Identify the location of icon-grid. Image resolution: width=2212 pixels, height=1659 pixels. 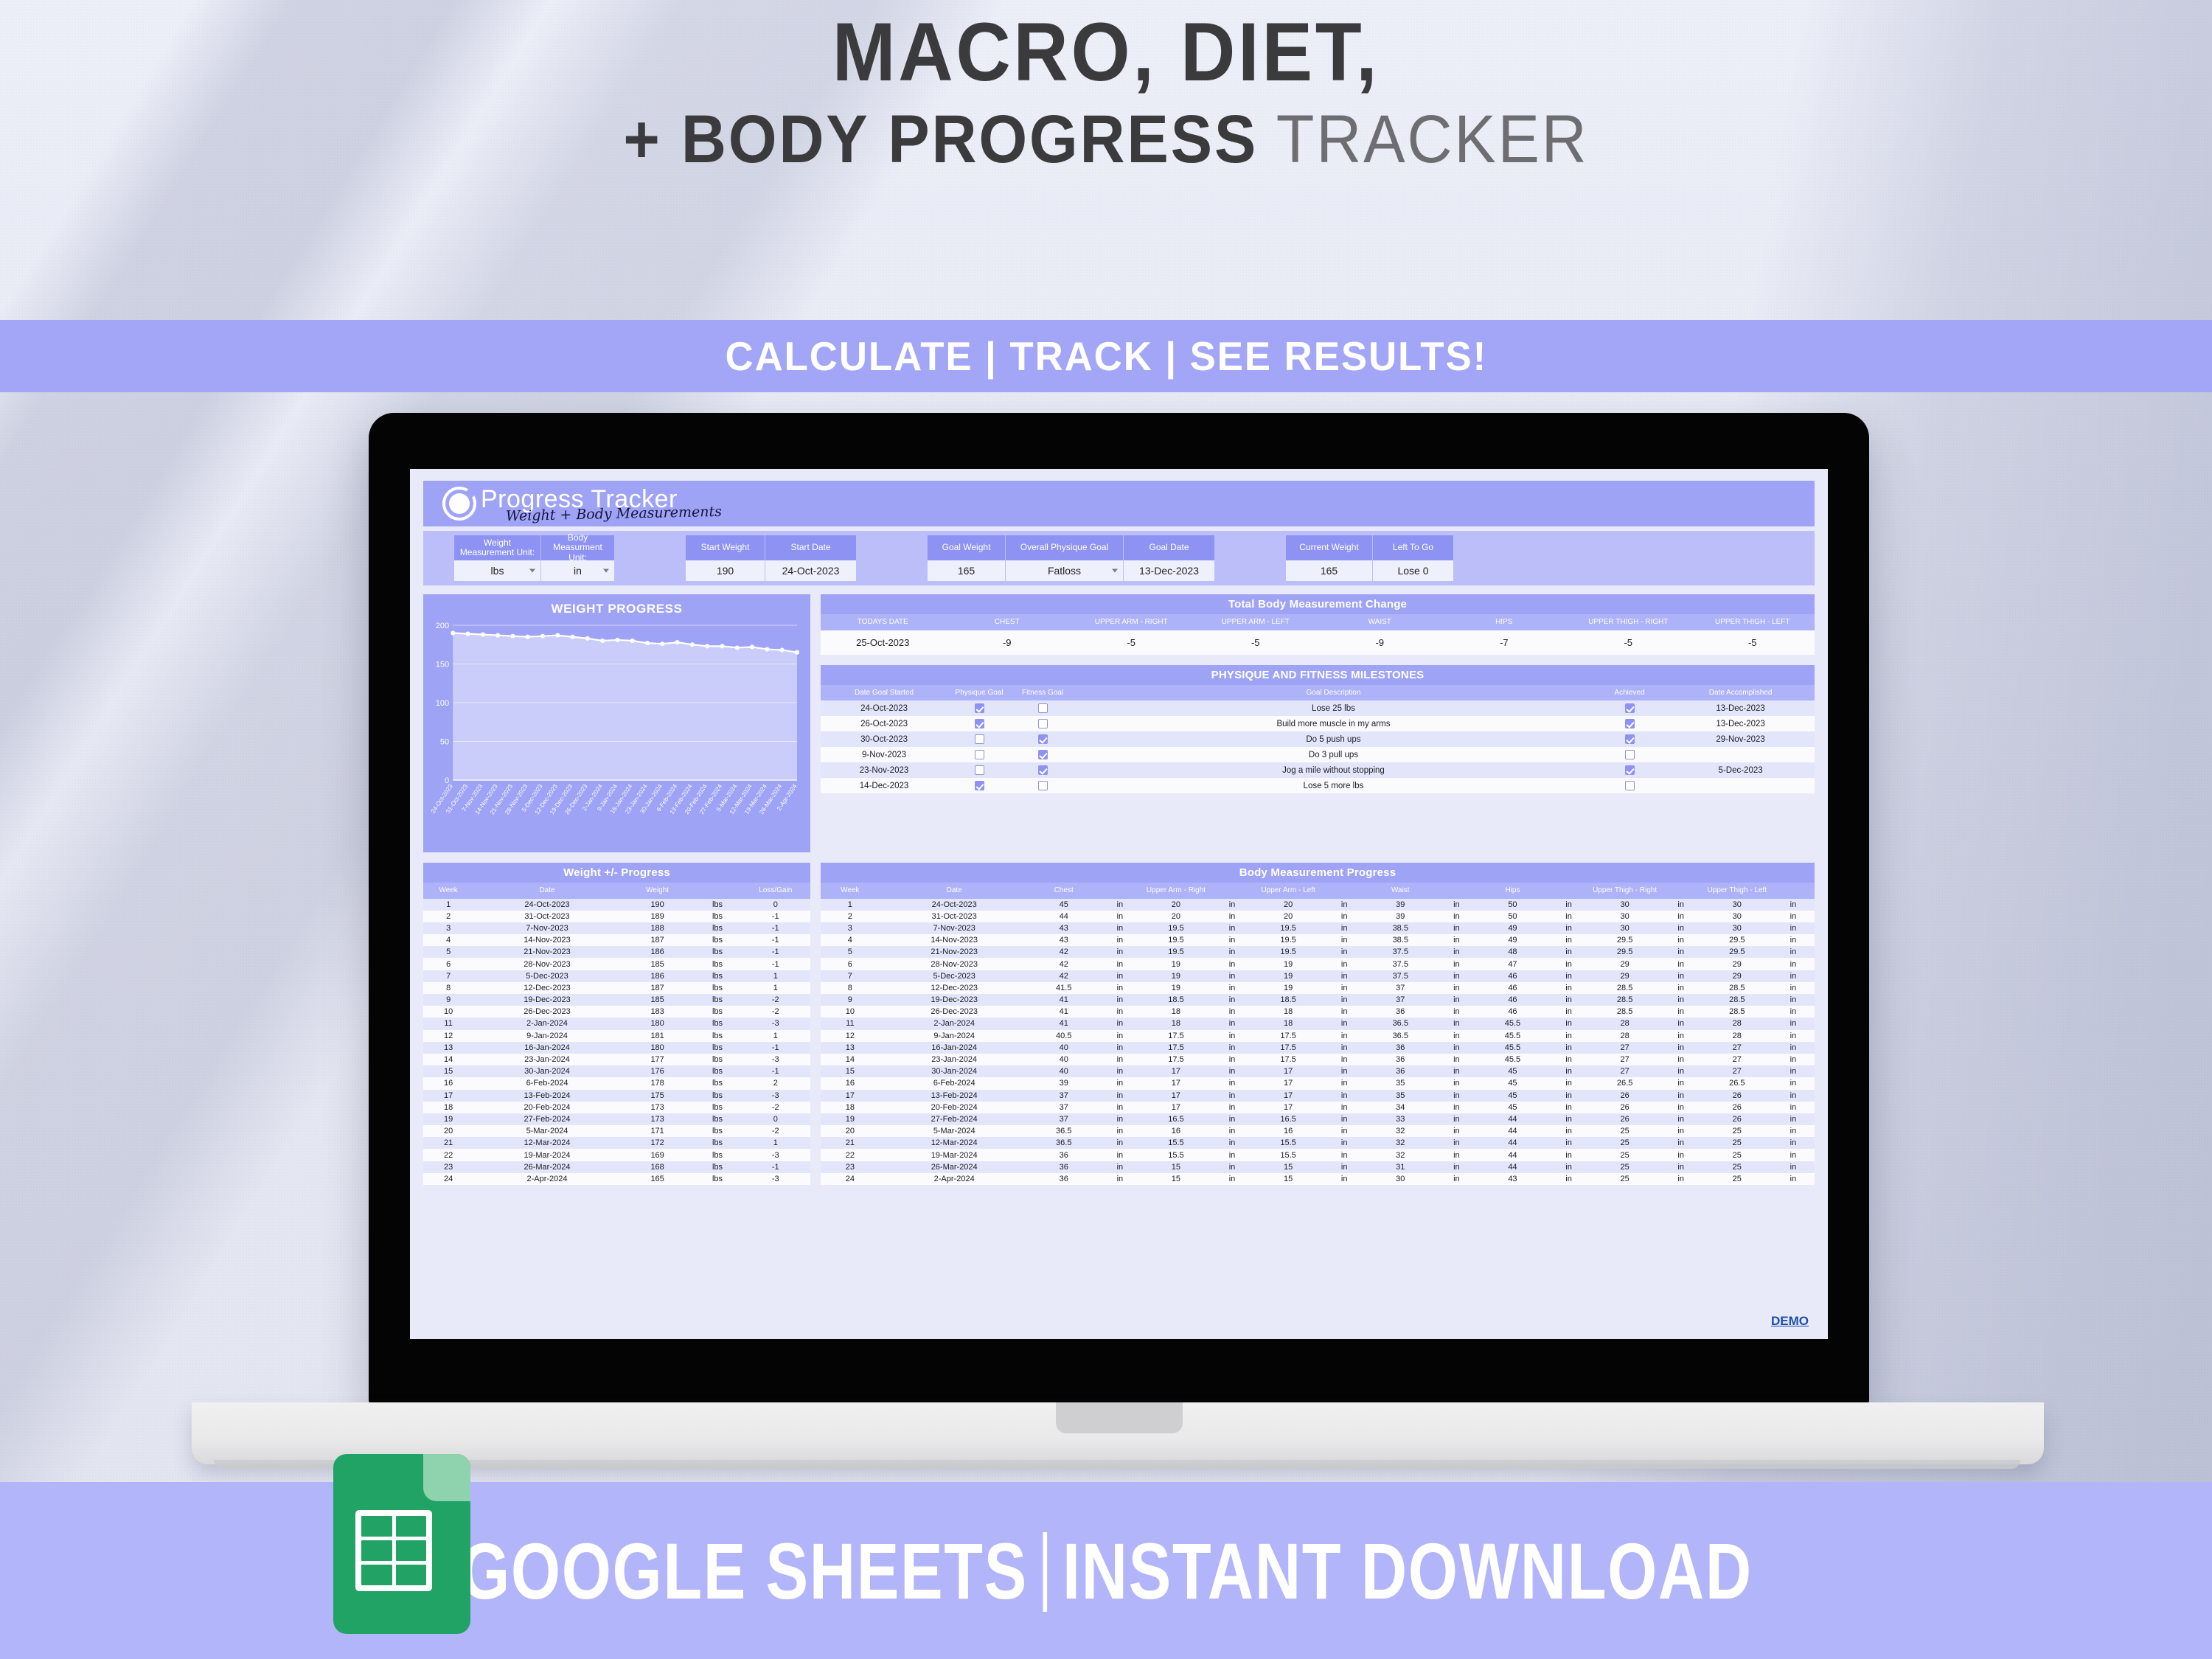
(393, 1550).